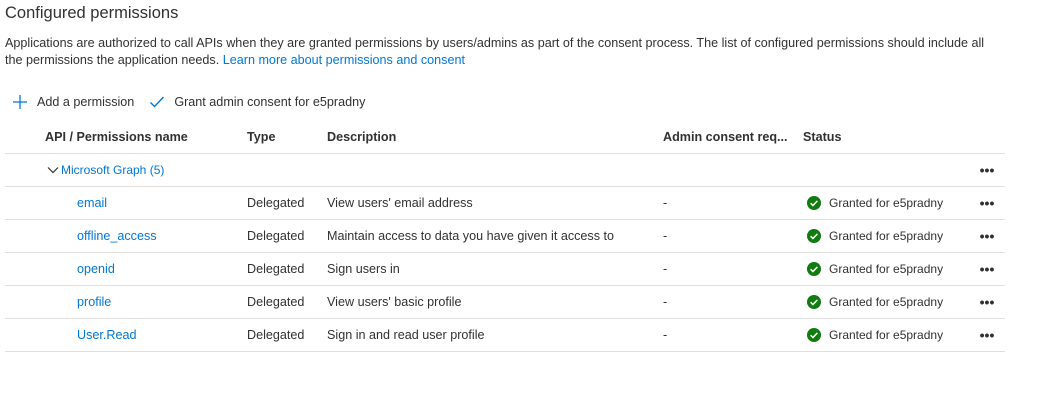 The height and width of the screenshot is (399, 1042). Describe the element at coordinates (20, 102) in the screenshot. I see `plus-icon` at that location.